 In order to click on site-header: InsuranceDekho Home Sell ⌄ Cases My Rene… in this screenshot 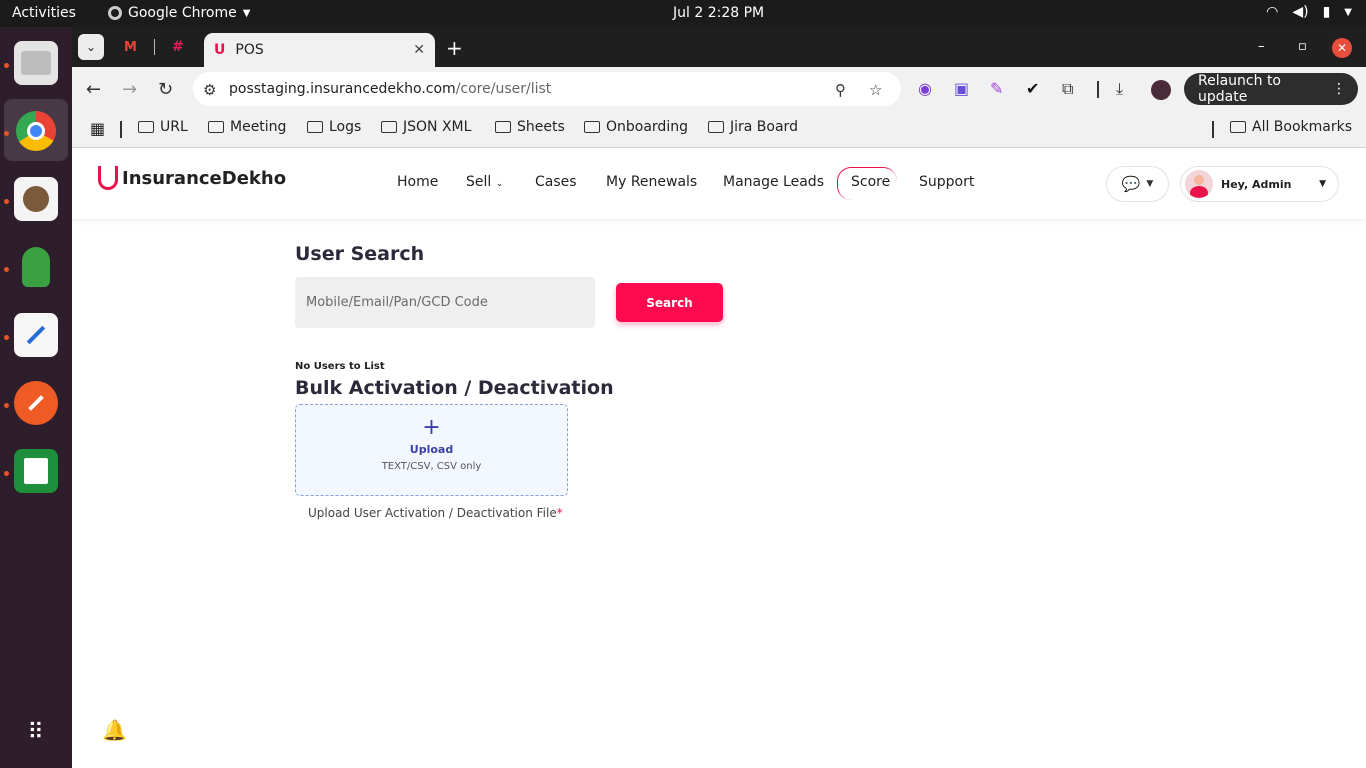, I will do `click(719, 183)`.